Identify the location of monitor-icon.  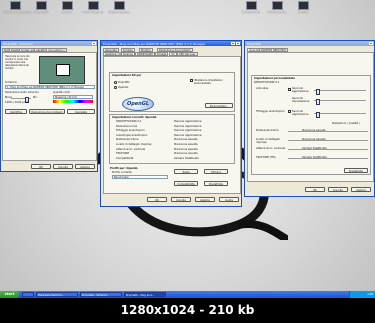
(63, 70).